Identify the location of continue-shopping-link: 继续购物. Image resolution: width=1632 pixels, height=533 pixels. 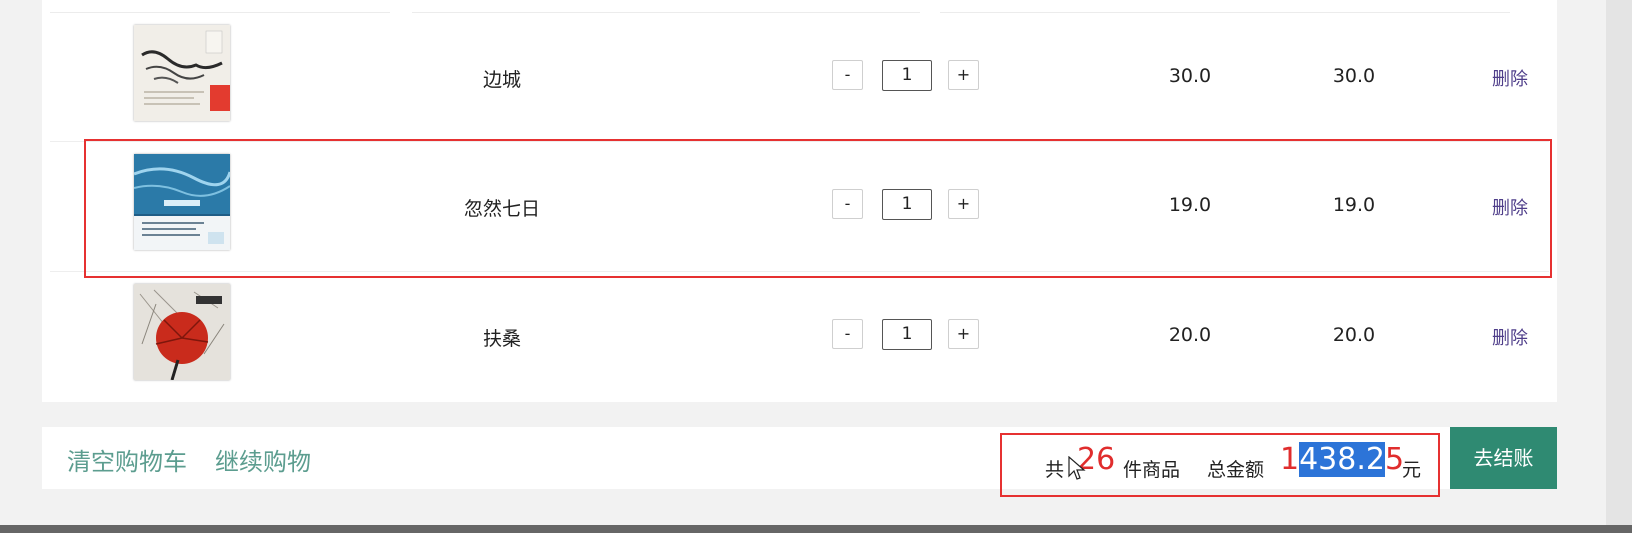
(263, 459).